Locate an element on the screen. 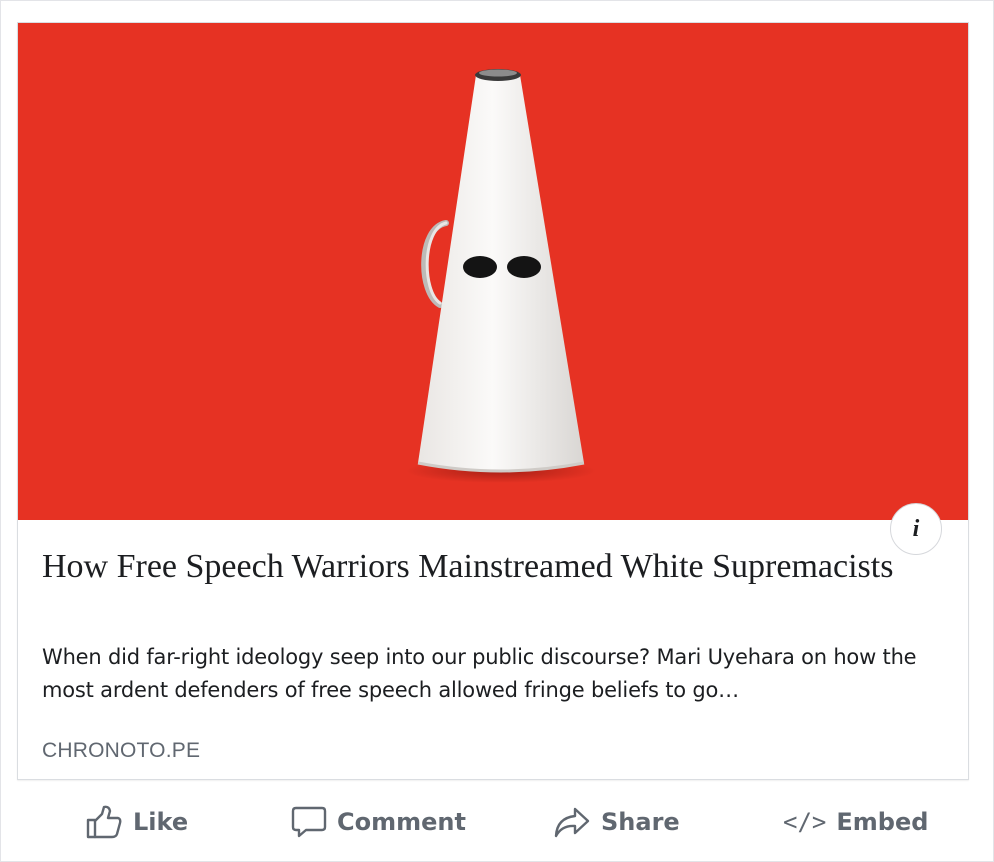  source-domain: CHRONOTO.PE is located at coordinates (121, 750).